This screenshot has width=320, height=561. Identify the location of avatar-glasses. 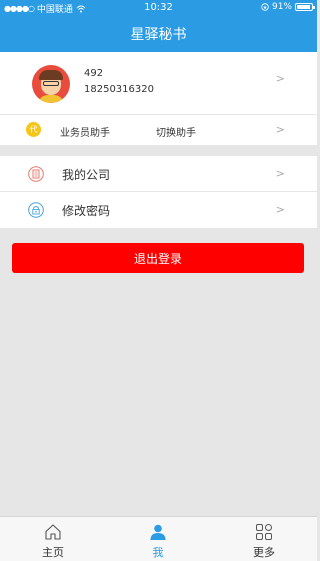
(51, 83).